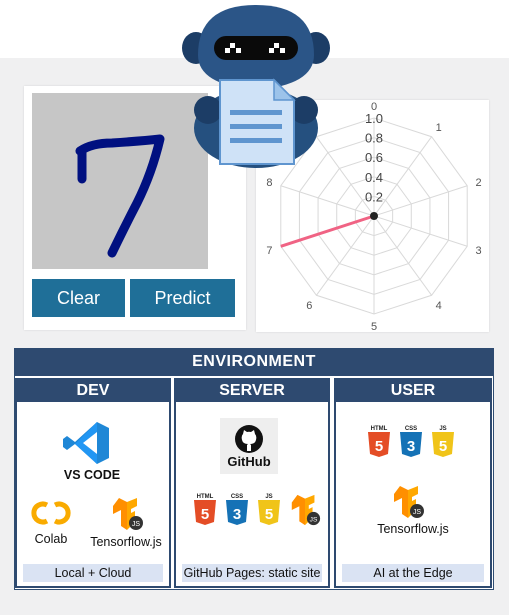 This screenshot has height=615, width=509. Describe the element at coordinates (327, 231) in the screenshot. I see `radar-prediction-line` at that location.